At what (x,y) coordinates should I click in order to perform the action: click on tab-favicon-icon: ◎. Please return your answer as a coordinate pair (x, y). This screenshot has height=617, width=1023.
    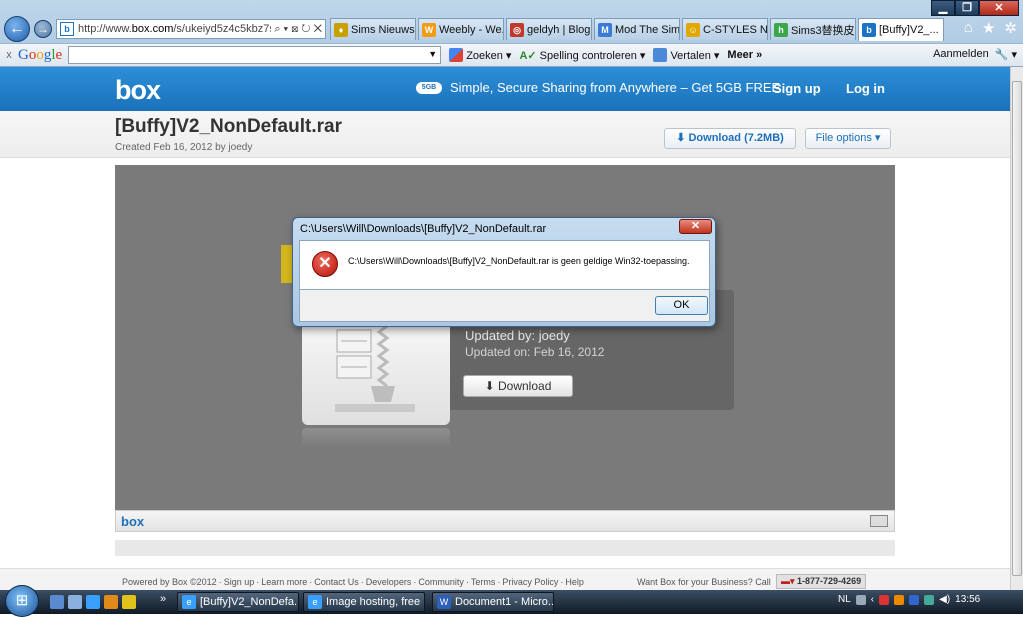
    Looking at the image, I should click on (517, 29).